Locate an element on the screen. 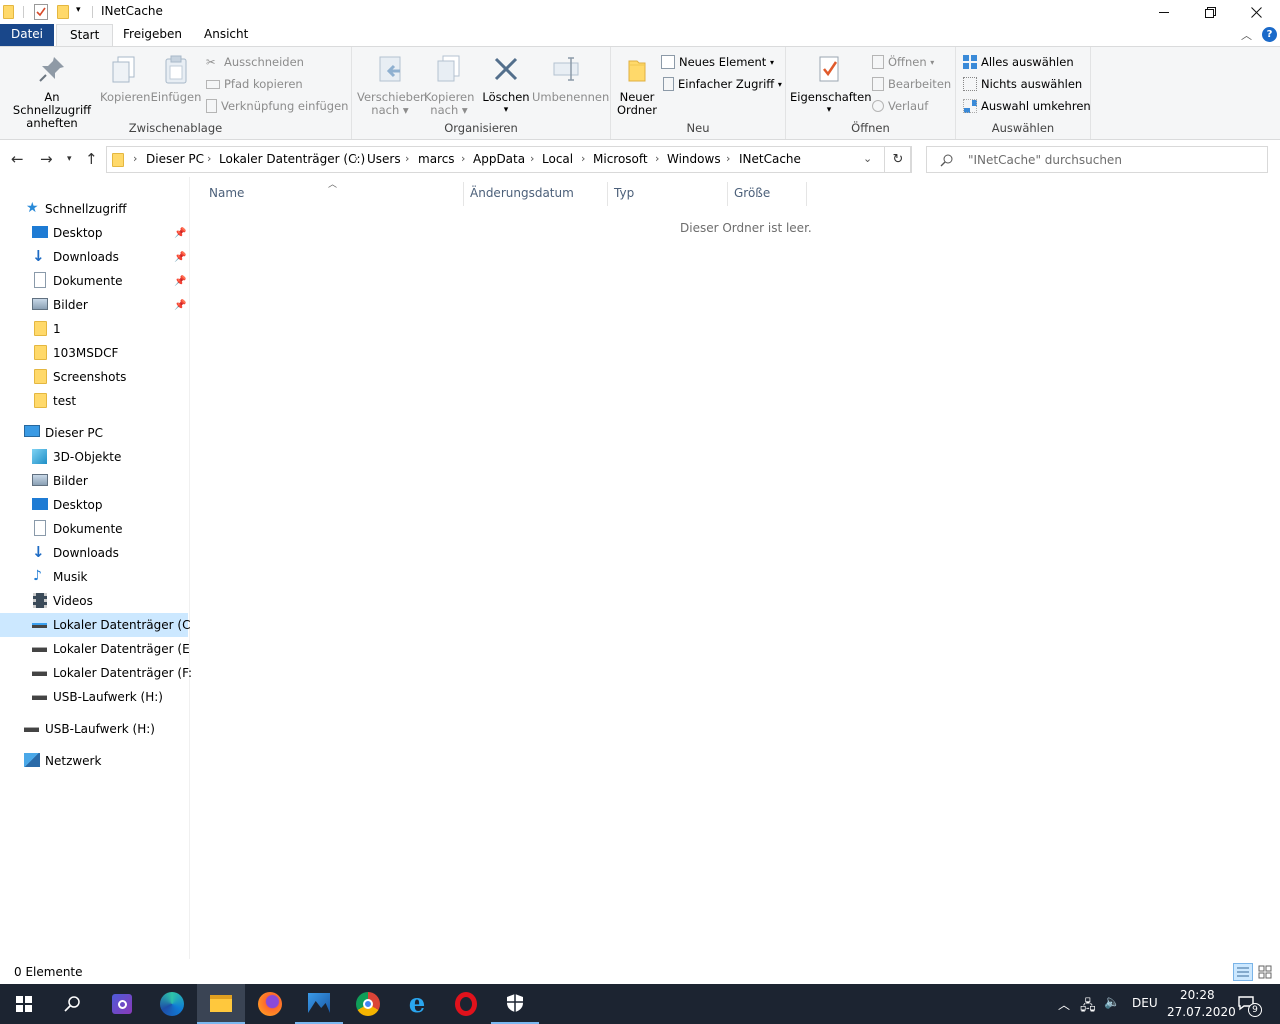 The height and width of the screenshot is (1024, 1280). column-header-size: Größe is located at coordinates (752, 193).